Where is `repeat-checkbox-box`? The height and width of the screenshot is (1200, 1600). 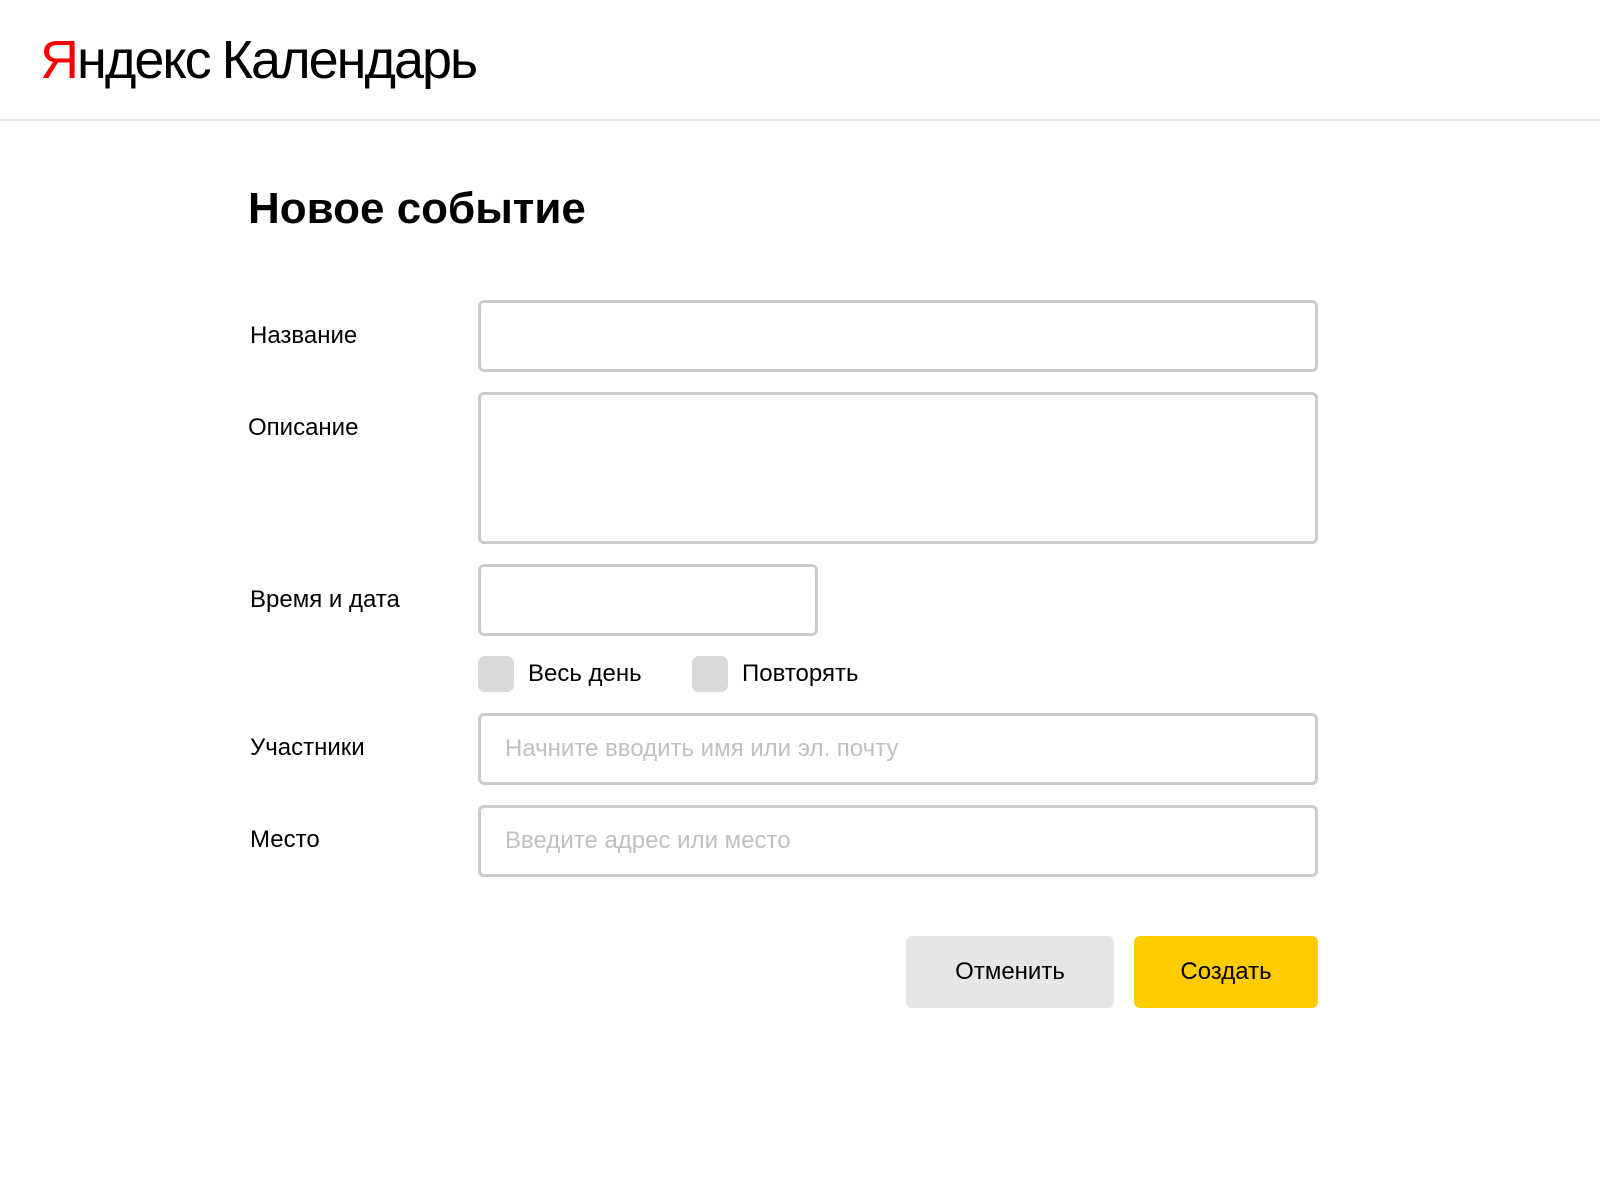 repeat-checkbox-box is located at coordinates (710, 674).